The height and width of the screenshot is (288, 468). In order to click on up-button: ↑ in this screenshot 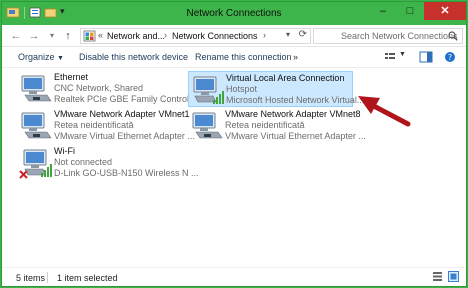, I will do `click(68, 36)`.